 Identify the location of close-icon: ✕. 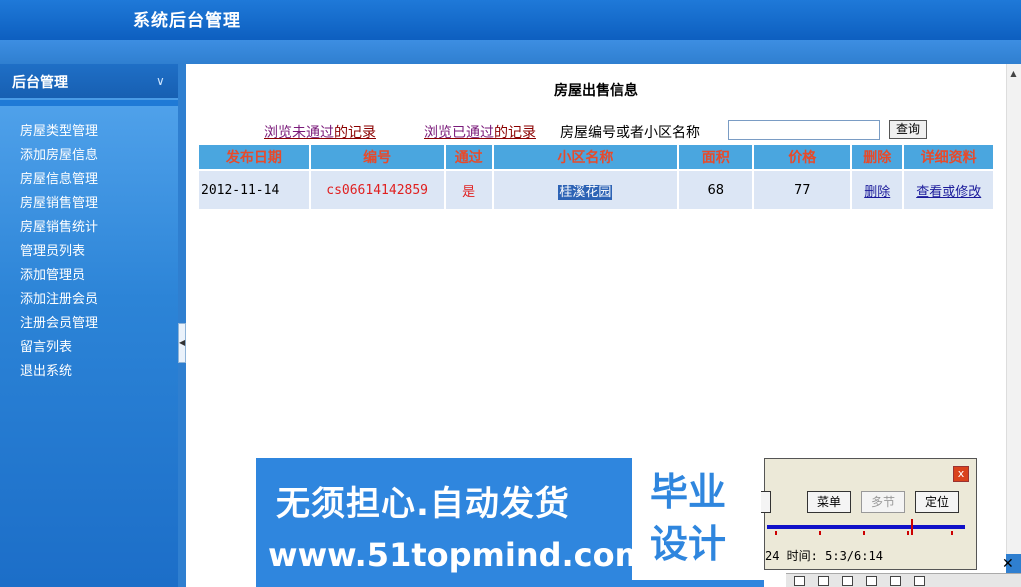
(1008, 564).